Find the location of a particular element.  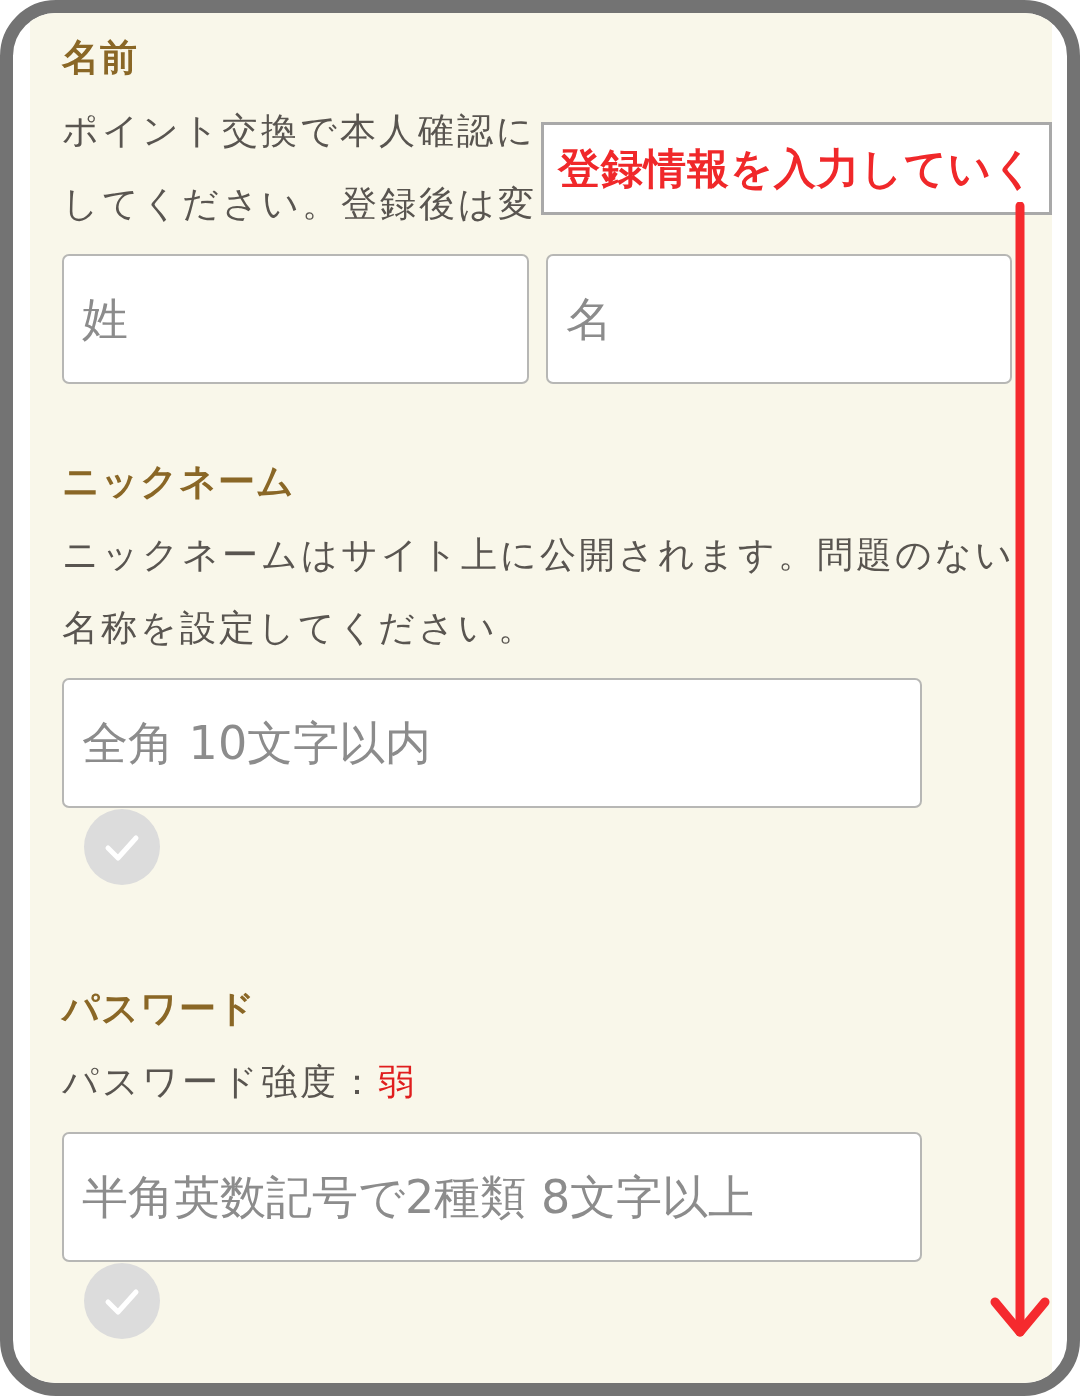

input-field: 姓 is located at coordinates (295, 319).